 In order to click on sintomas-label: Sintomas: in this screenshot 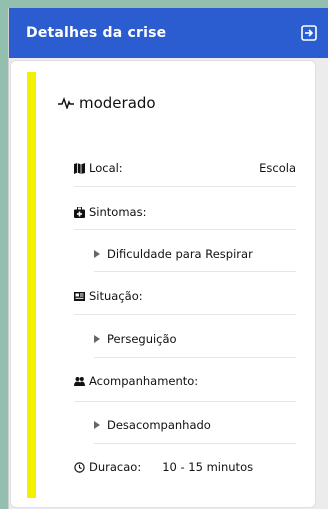, I will do `click(118, 212)`.